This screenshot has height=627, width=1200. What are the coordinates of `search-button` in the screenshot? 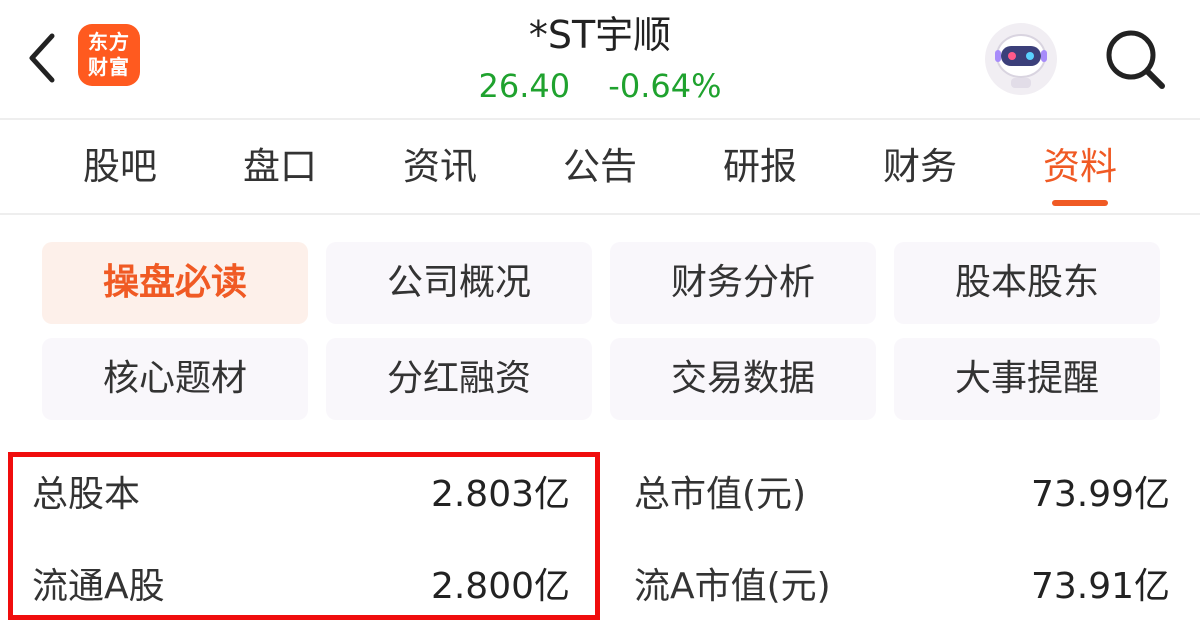 It's located at (1135, 59).